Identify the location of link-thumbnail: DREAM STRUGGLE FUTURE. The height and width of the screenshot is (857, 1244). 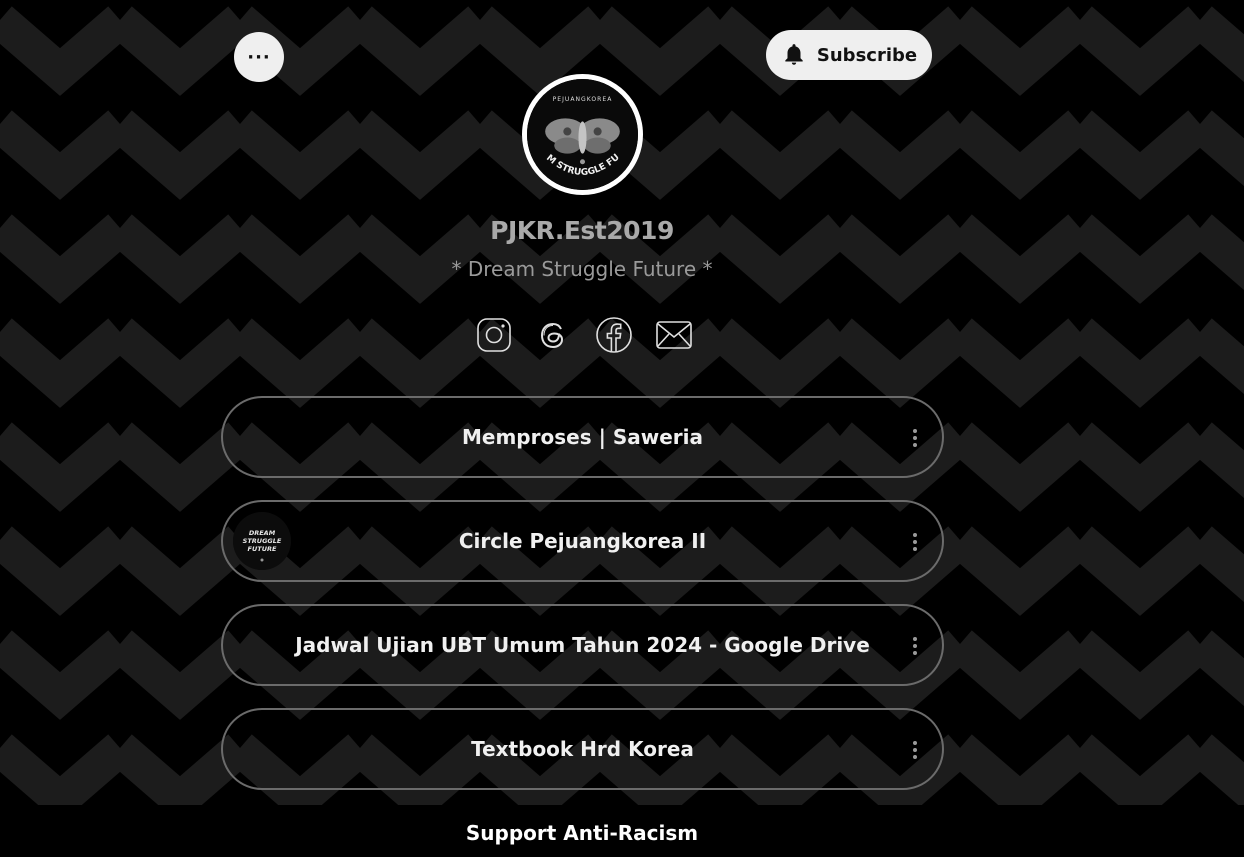
(262, 541).